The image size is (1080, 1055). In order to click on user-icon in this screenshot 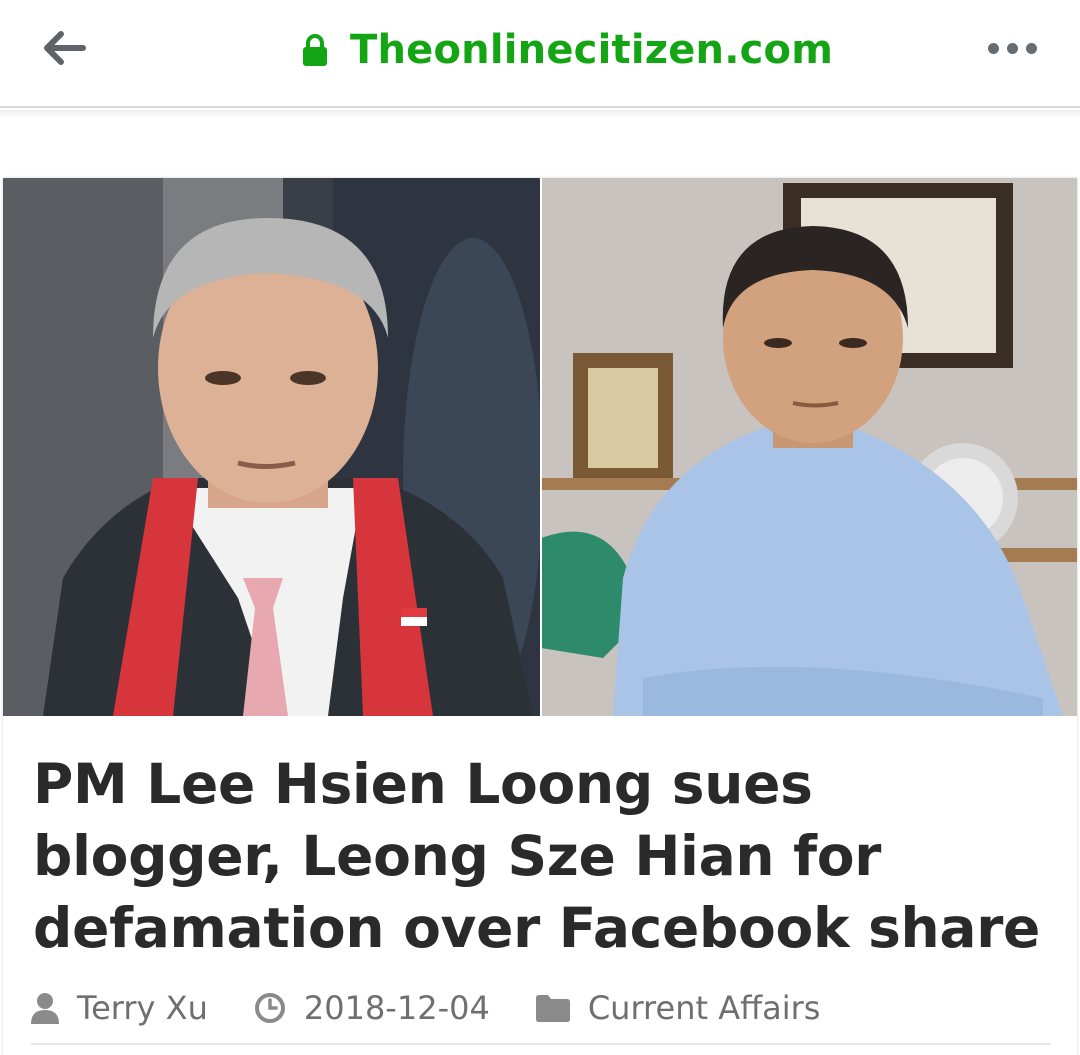, I will do `click(45, 1008)`.